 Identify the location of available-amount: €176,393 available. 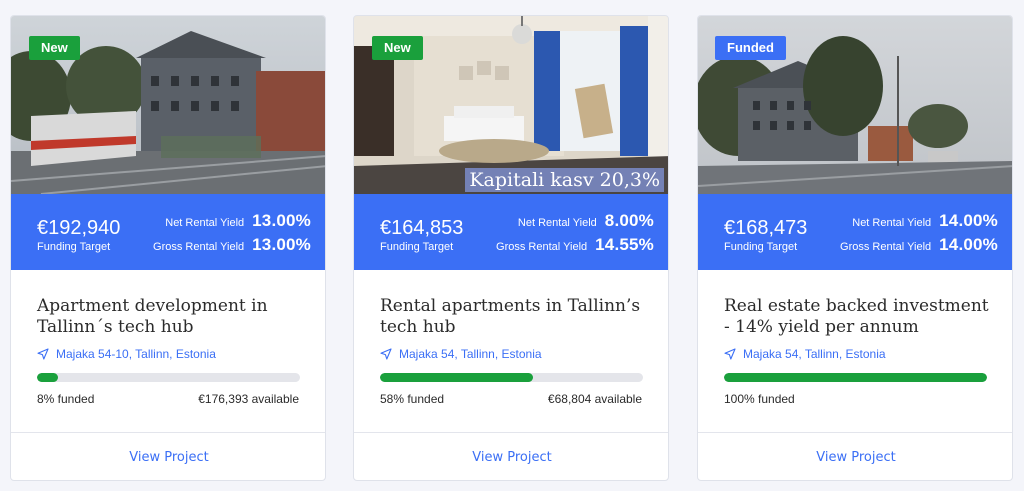
(248, 399).